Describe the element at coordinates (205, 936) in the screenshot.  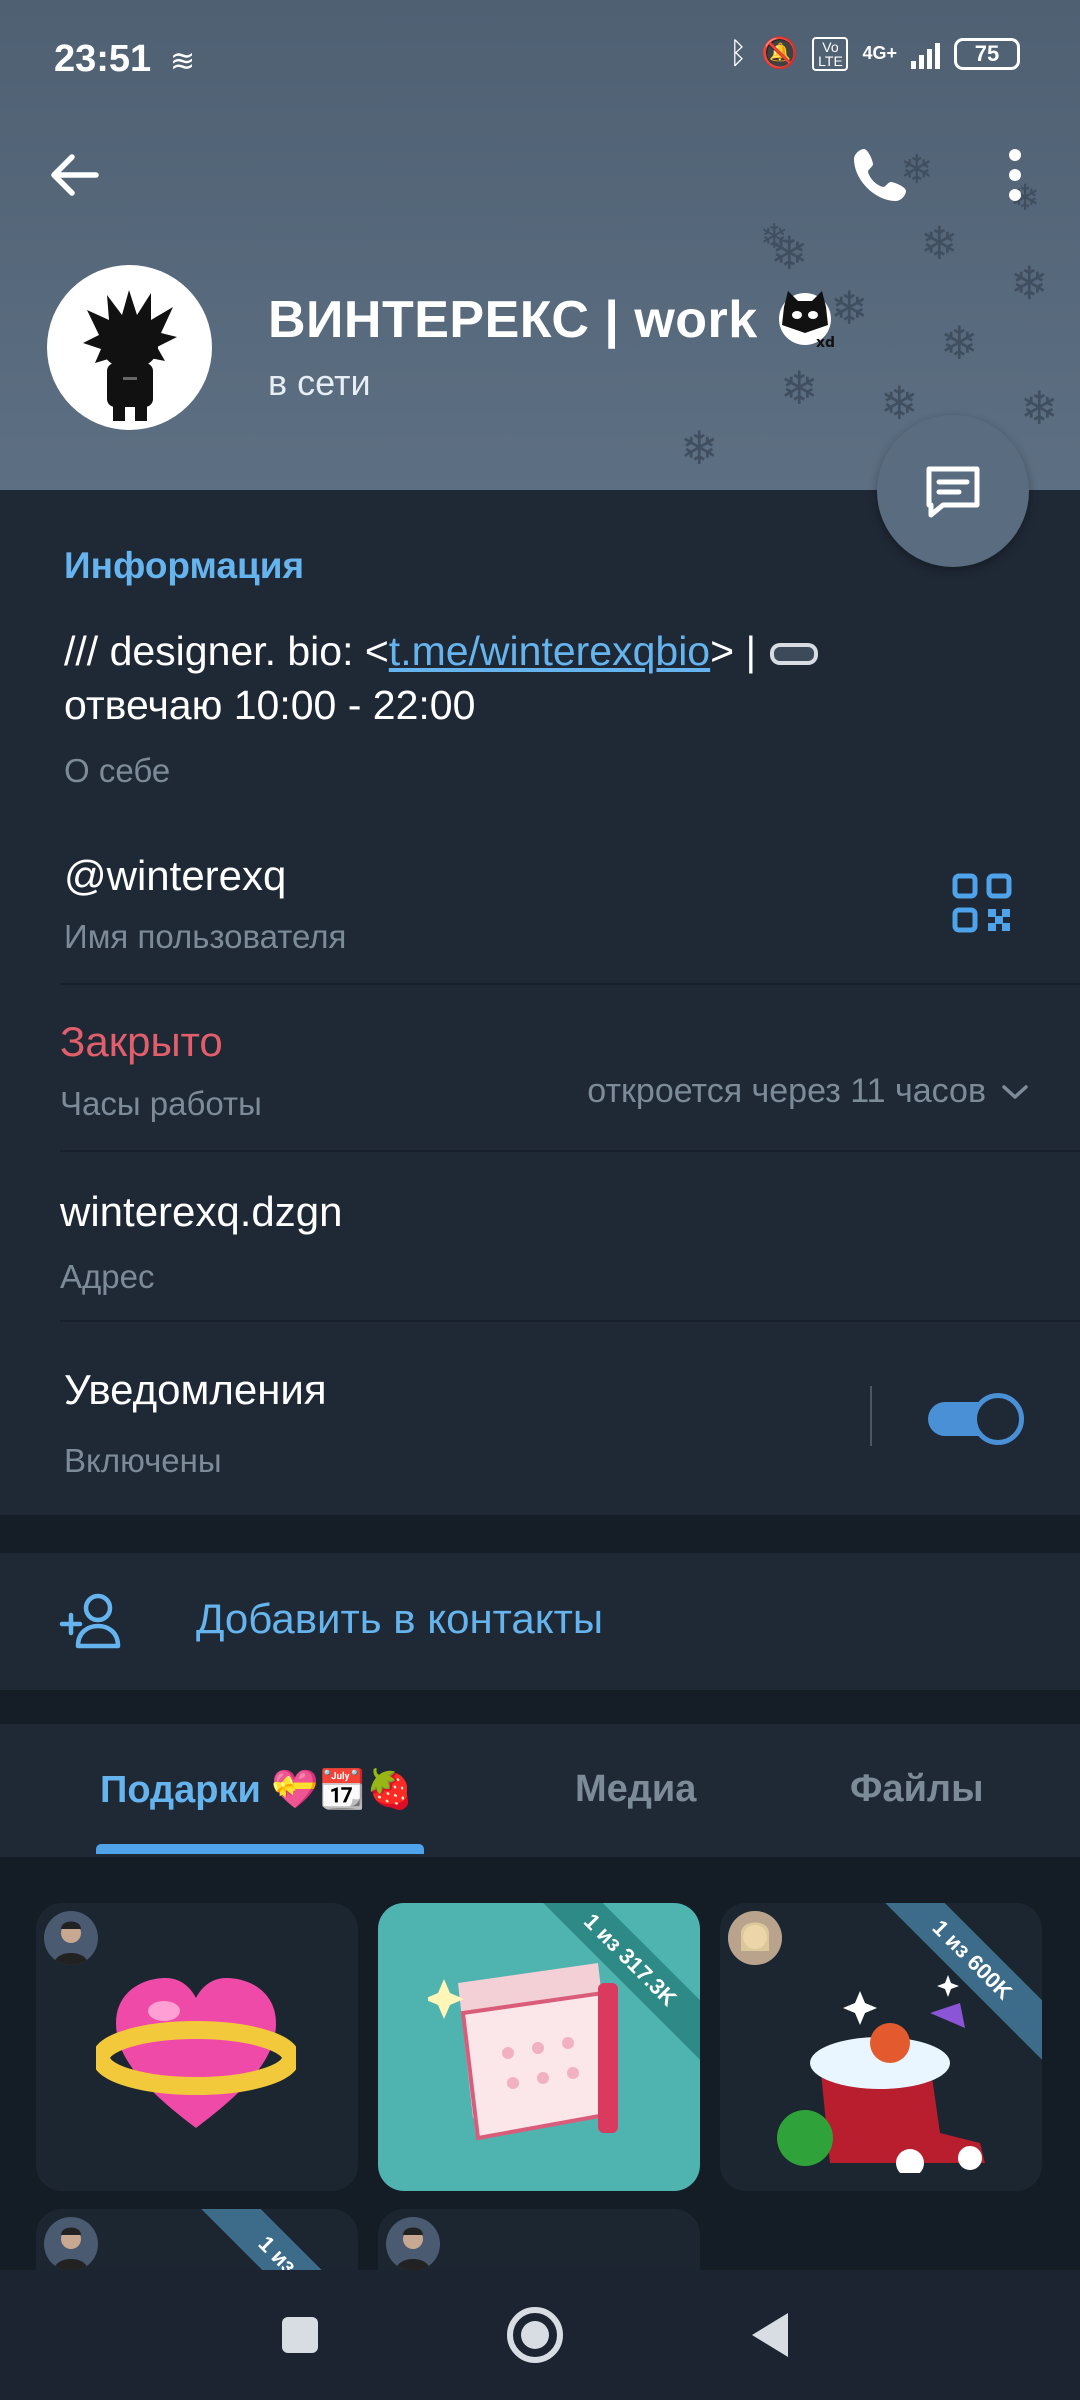
I see `username-label: Имя пользователя` at that location.